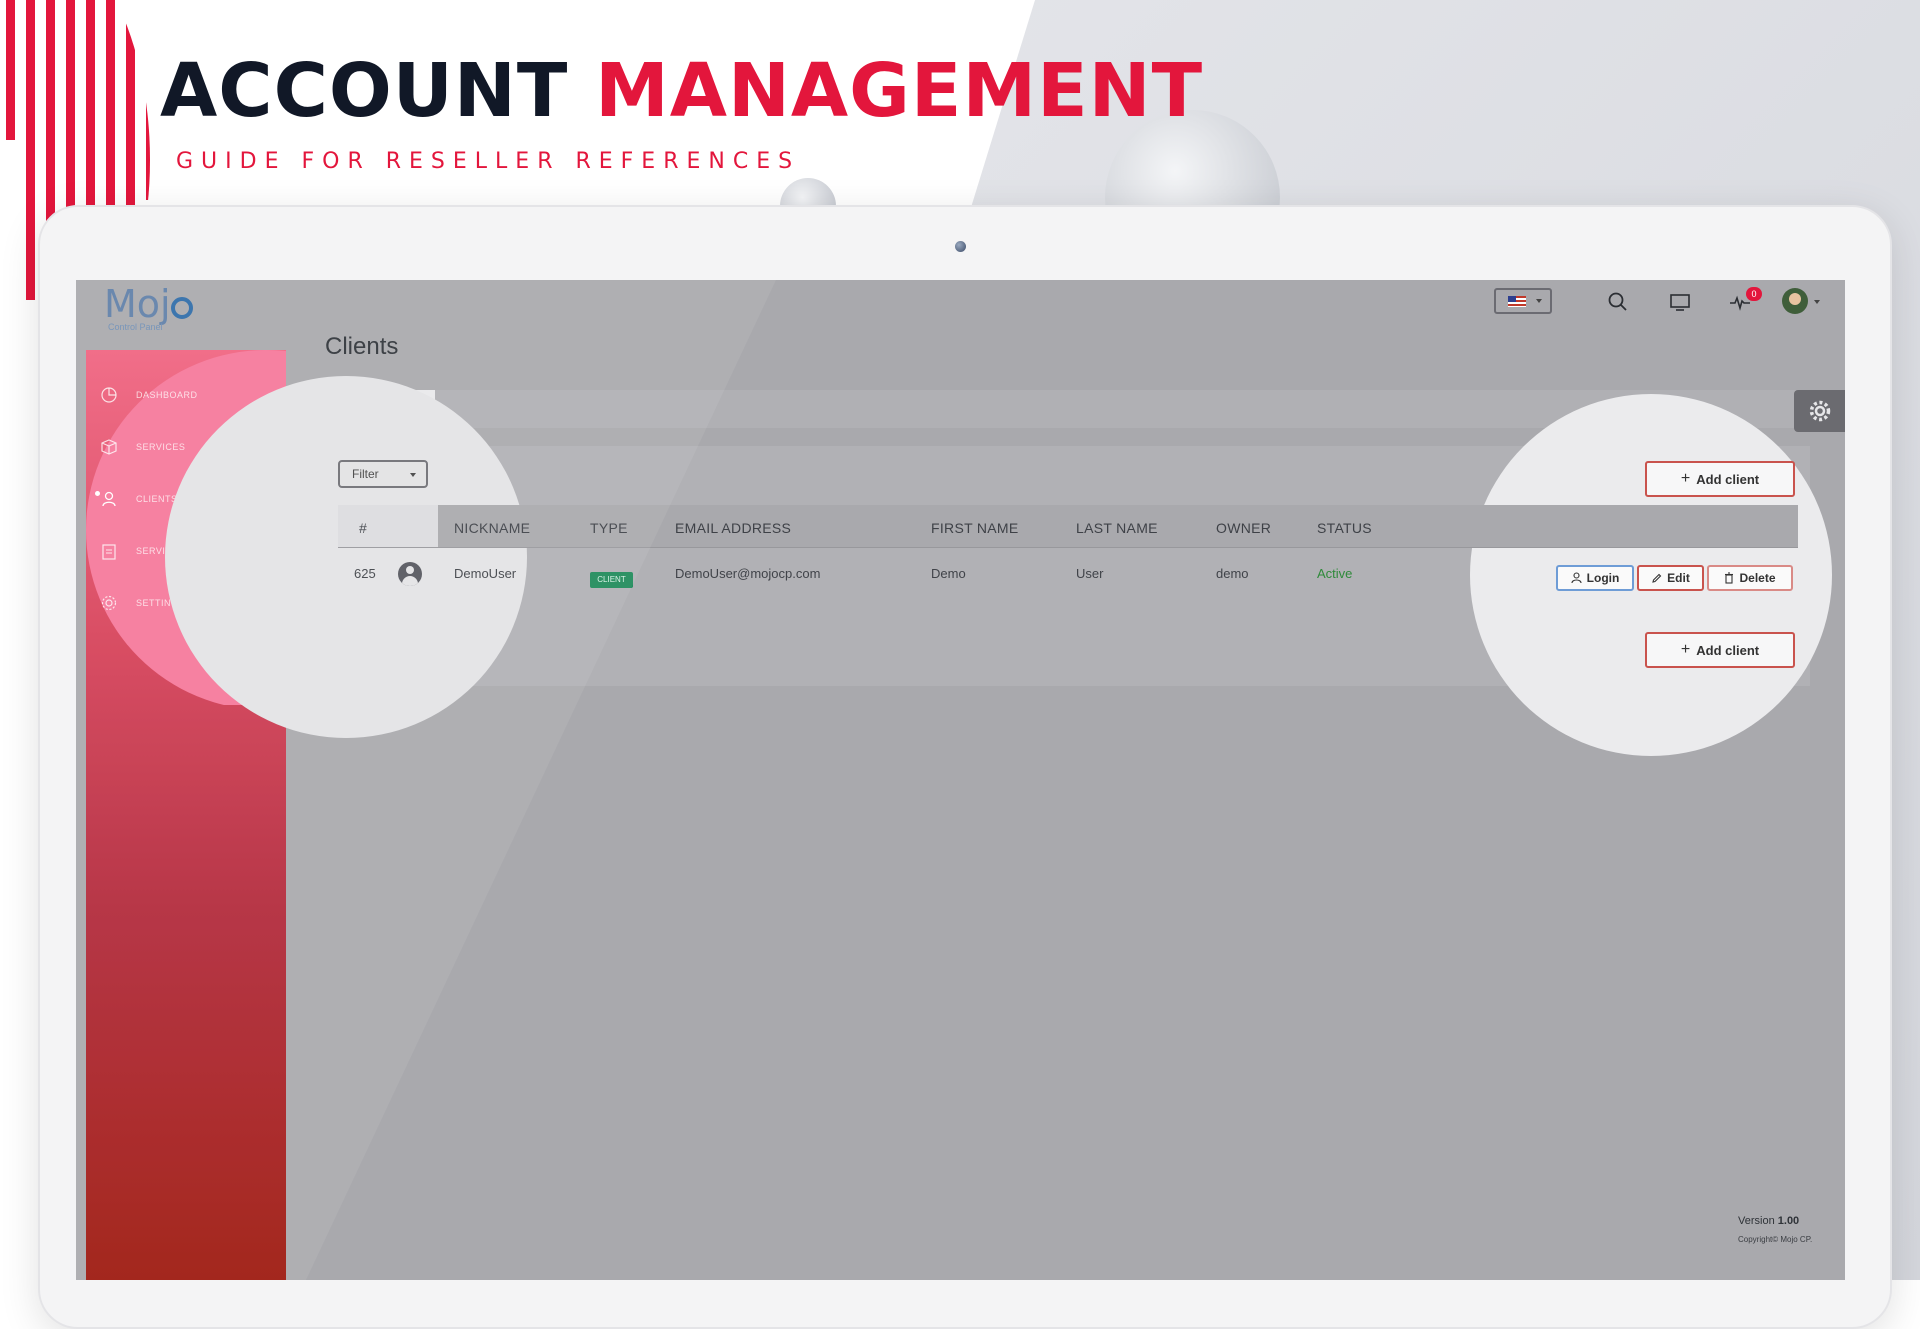 This screenshot has height=1329, width=1920. I want to click on version-number: 1.00, so click(1788, 1221).